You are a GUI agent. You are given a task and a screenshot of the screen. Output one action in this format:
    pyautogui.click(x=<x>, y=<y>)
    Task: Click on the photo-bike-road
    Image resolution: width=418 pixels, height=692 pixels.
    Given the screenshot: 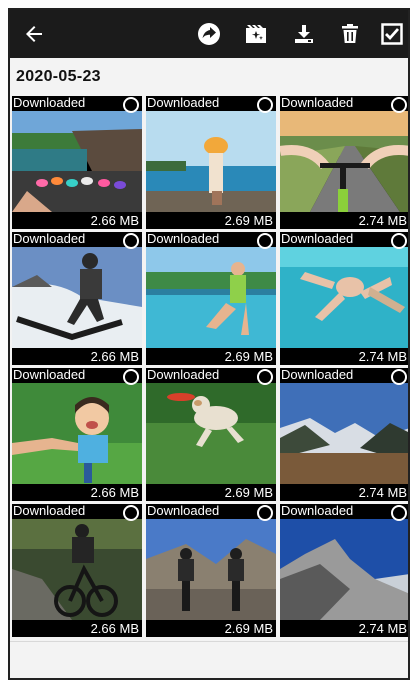 What is the action you would take?
    pyautogui.click(x=344, y=161)
    